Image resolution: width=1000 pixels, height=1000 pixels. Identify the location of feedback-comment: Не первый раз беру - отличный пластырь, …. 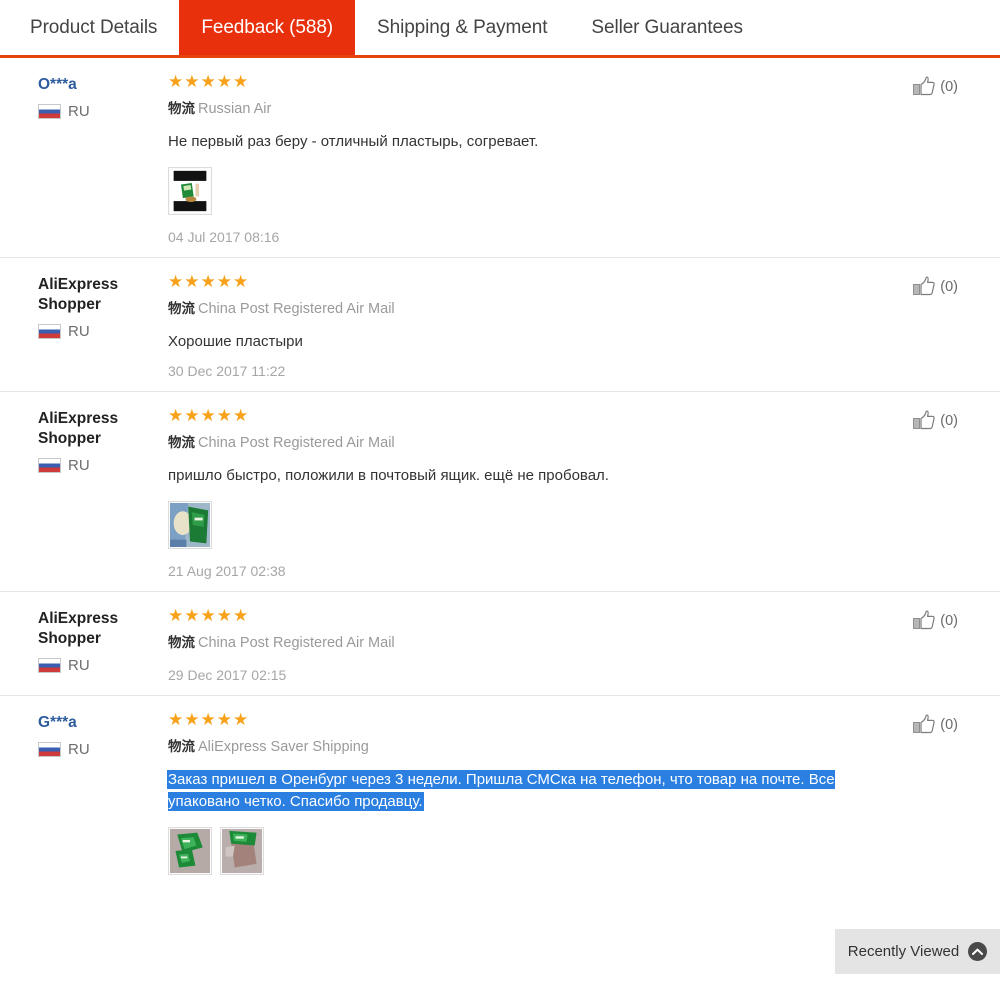
(353, 141).